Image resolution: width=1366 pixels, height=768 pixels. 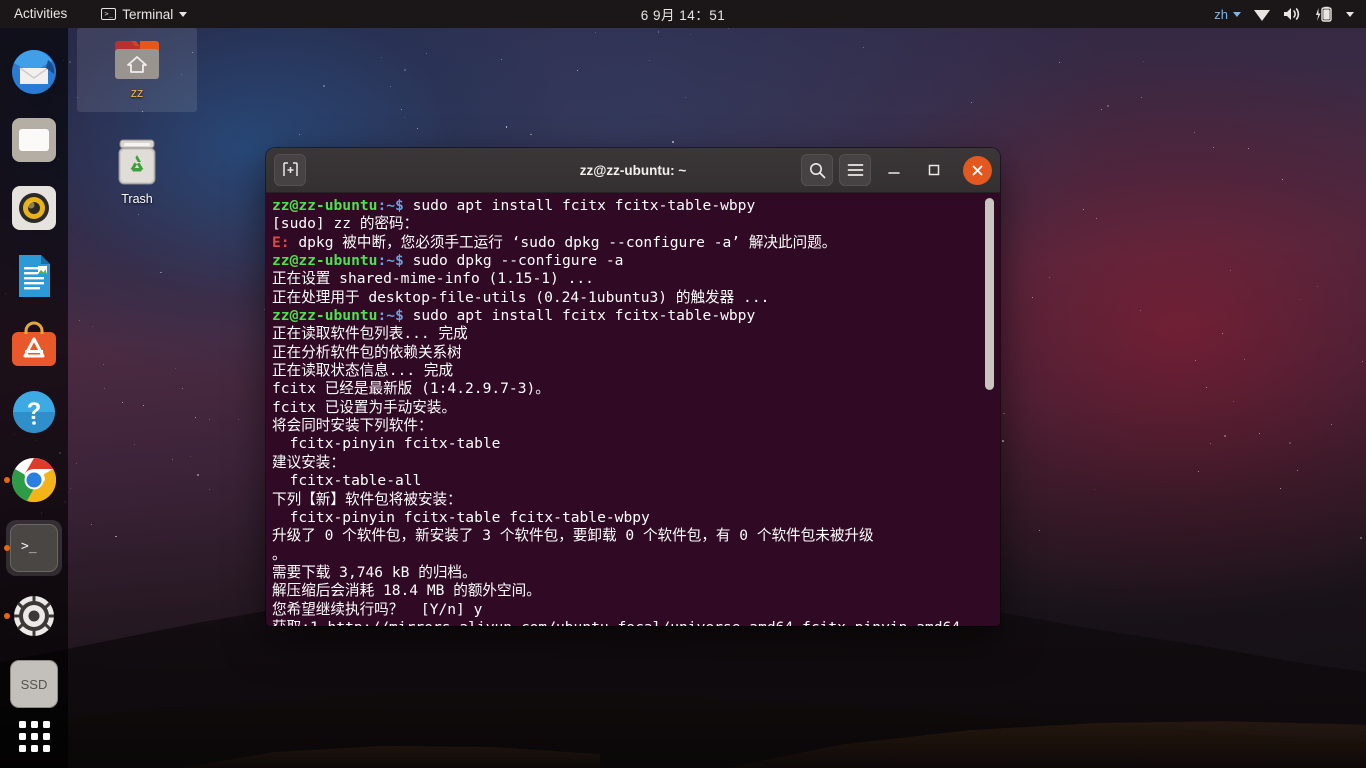 I want to click on dock-item-terminal: >_, so click(x=34, y=548).